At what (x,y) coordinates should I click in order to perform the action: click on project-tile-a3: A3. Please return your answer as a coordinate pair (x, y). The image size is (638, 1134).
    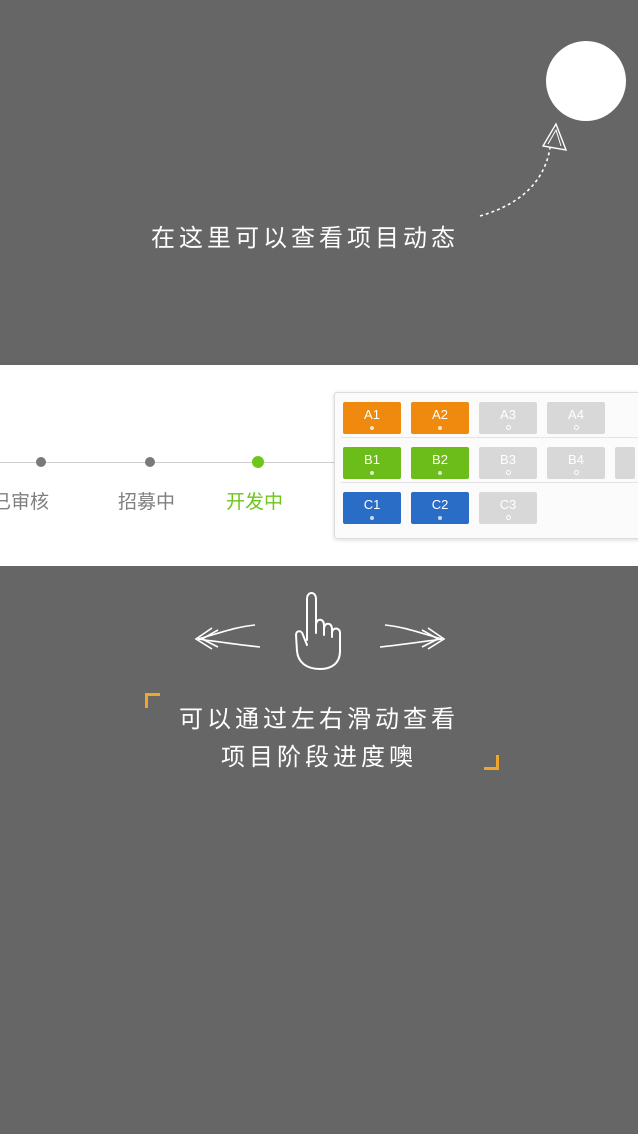
    Looking at the image, I should click on (508, 418).